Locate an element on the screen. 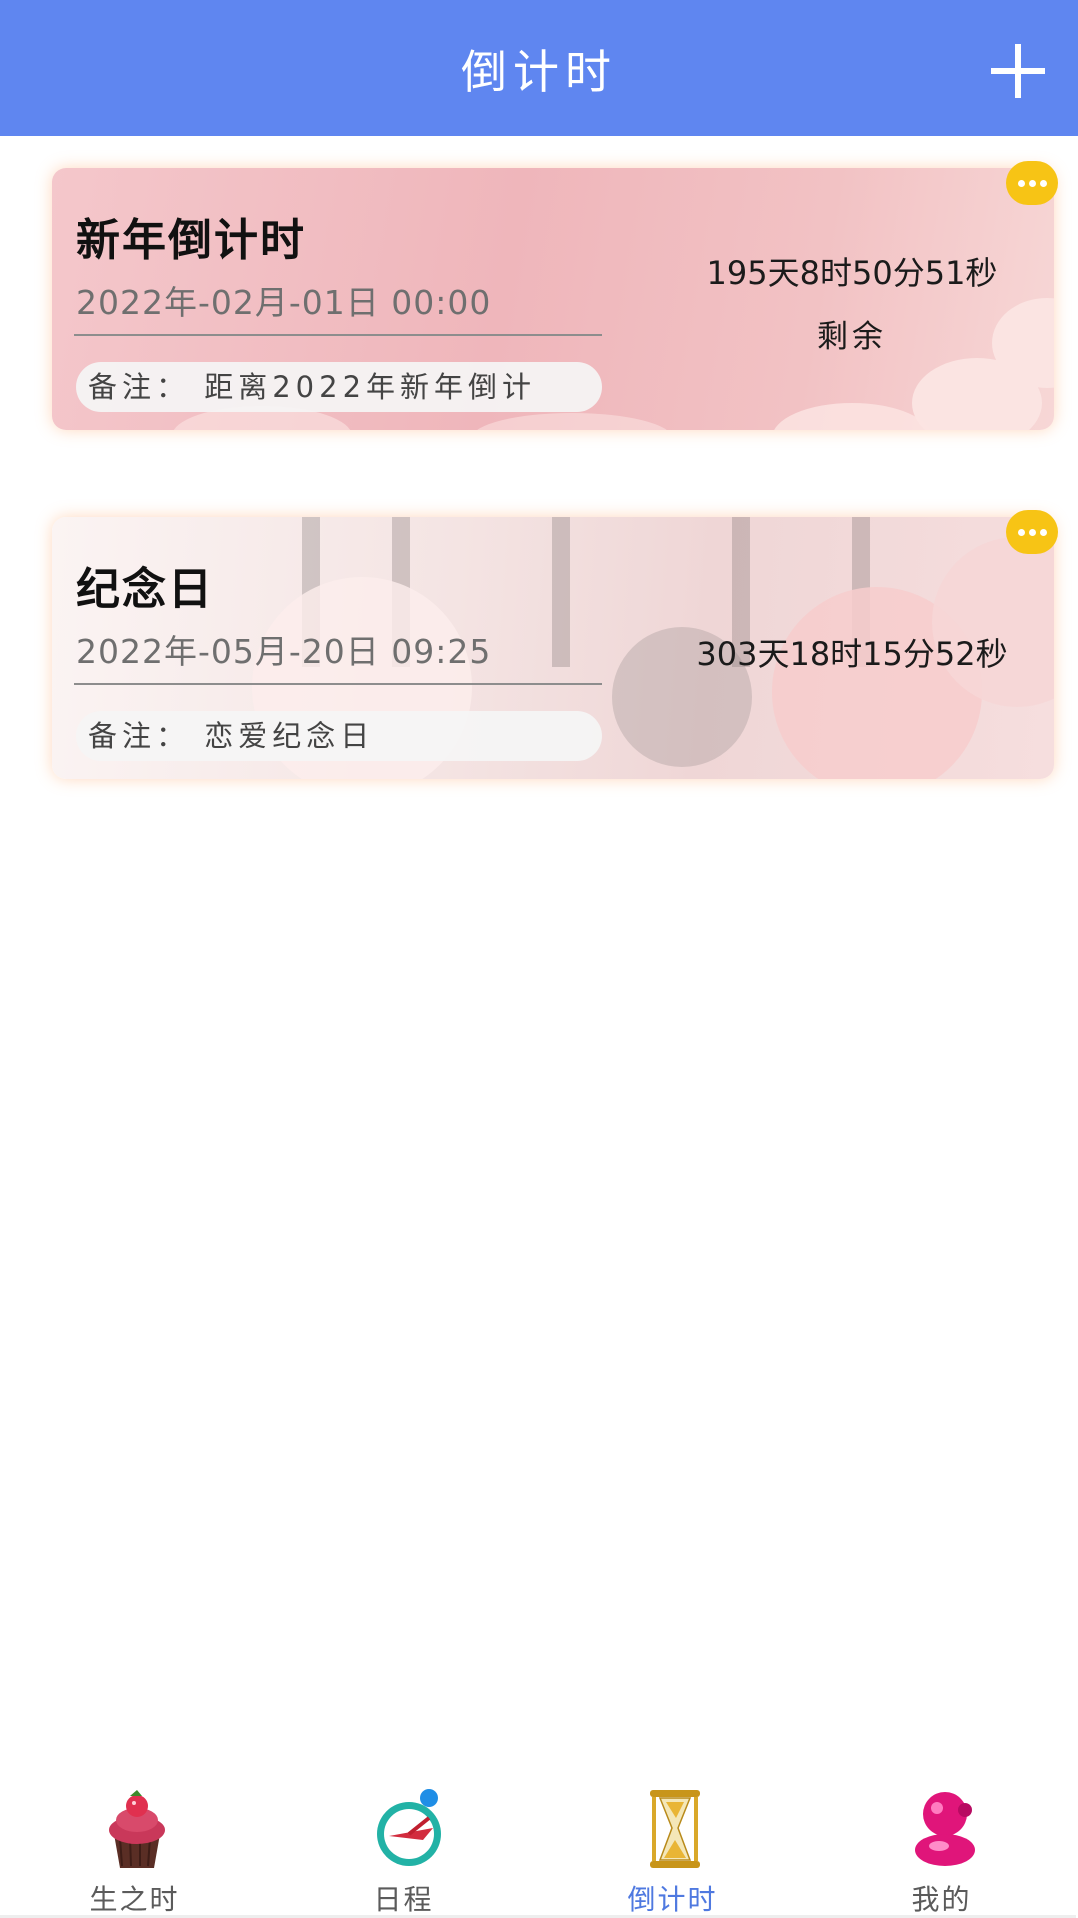 The width and height of the screenshot is (1078, 1918). remaining-time: 195天8时50分51秒 is located at coordinates (852, 273).